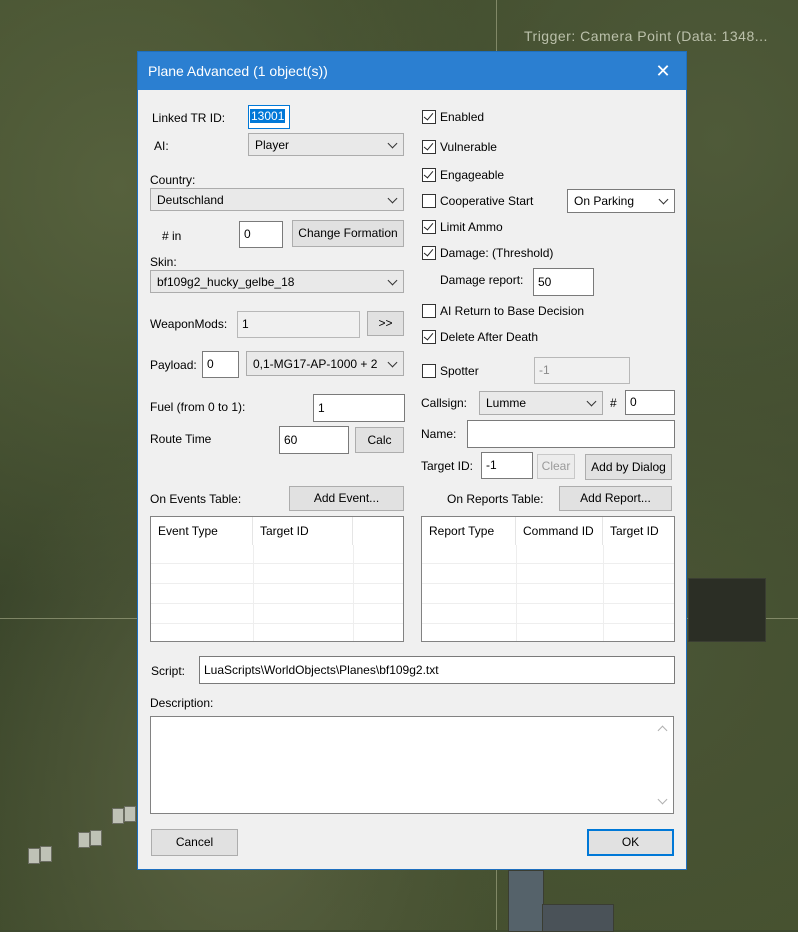 Image resolution: width=798 pixels, height=932 pixels. Describe the element at coordinates (238, 71) in the screenshot. I see `dialog-title: Plane Advanced (1 object(s))` at that location.